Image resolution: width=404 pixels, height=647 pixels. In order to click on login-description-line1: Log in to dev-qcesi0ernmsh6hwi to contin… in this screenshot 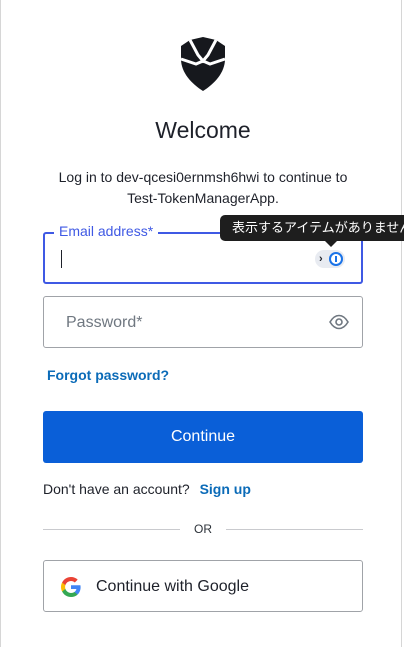, I will do `click(203, 177)`.